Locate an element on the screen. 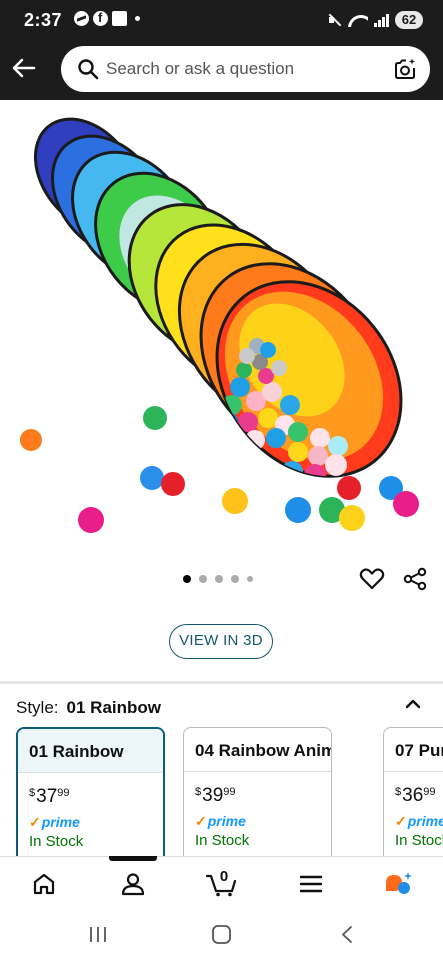 This screenshot has width=443, height=960. section-divider is located at coordinates (221, 682).